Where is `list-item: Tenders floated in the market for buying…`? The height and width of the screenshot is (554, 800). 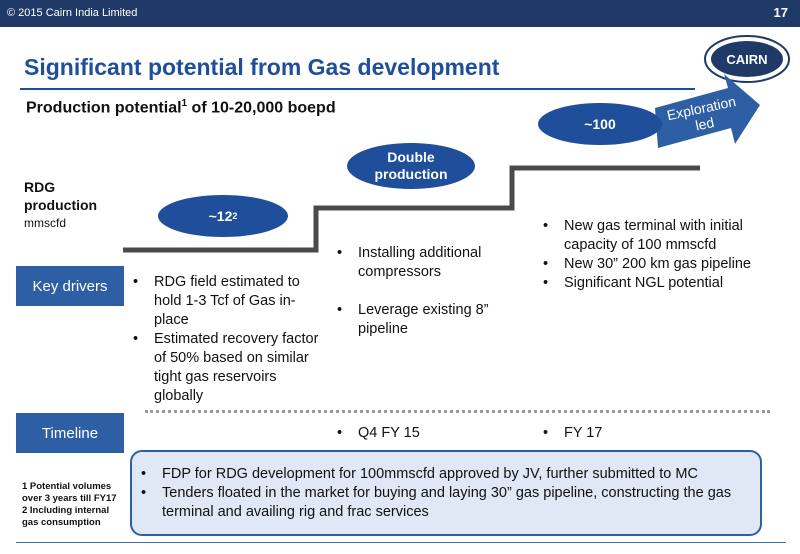 list-item: Tenders floated in the market for buying… is located at coordinates (445, 503).